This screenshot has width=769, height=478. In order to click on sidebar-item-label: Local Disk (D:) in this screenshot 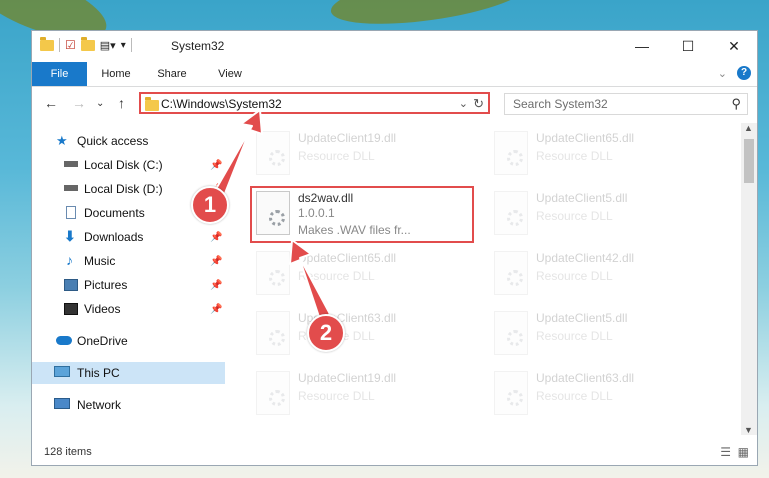, I will do `click(123, 189)`.